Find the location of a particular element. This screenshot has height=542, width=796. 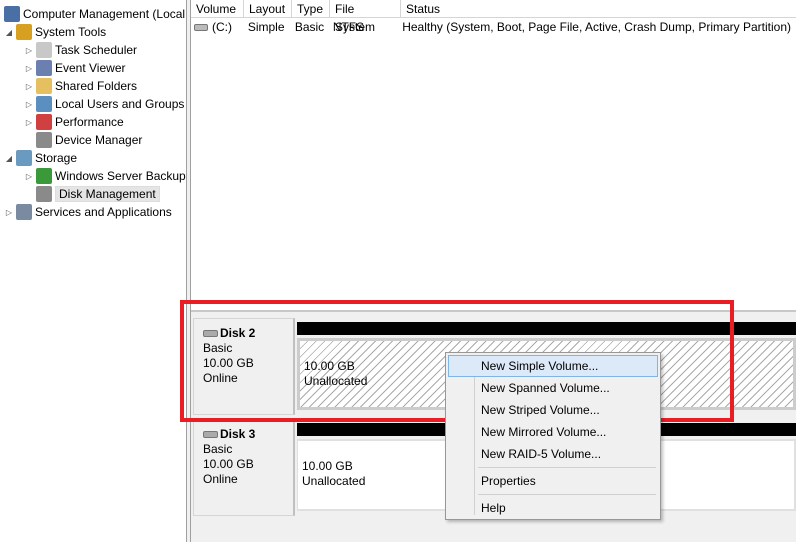

disk-2-label: Disk 2 Basic 10.00 GB Online is located at coordinates (244, 366).